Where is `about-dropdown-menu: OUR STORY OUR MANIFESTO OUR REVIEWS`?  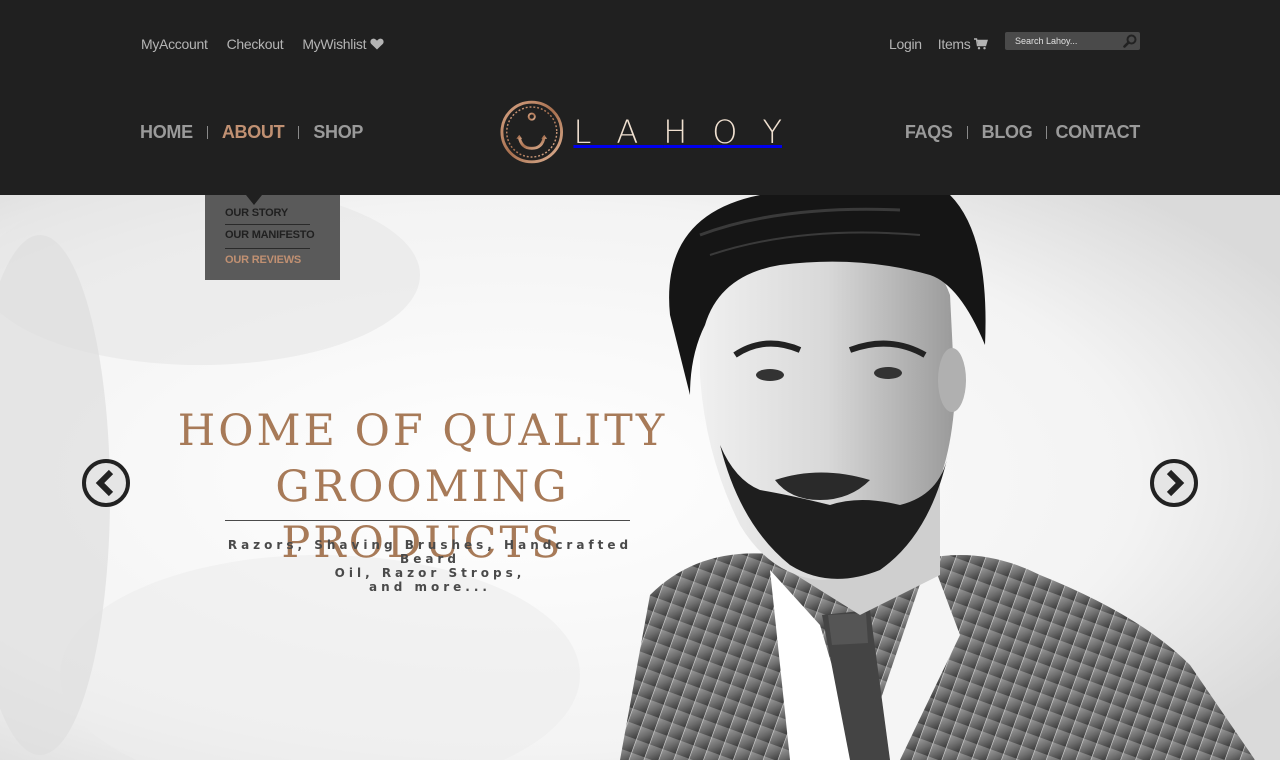
about-dropdown-menu: OUR STORY OUR MANIFESTO OUR REVIEWS is located at coordinates (272, 237).